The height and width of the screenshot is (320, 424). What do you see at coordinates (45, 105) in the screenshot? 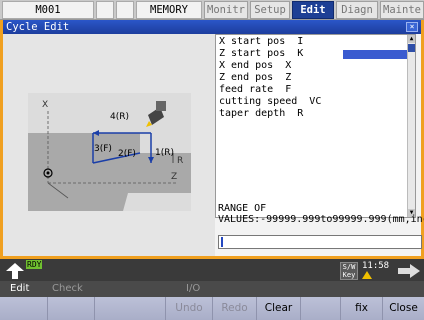
I see `axis-x-label: X` at bounding box center [45, 105].